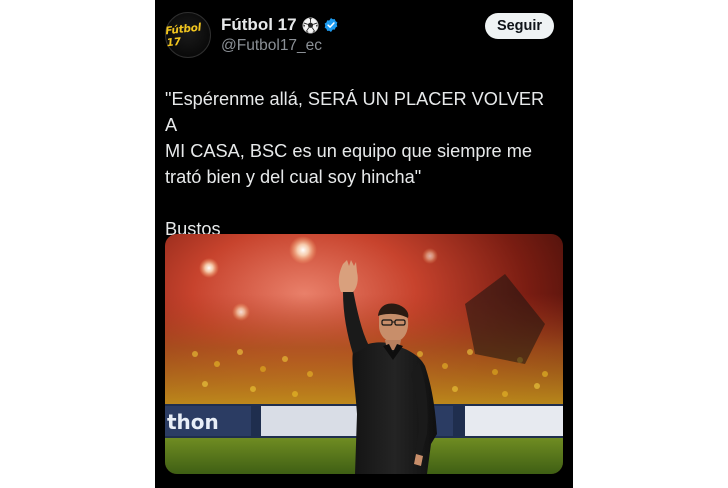 The image size is (728, 488). What do you see at coordinates (519, 26) in the screenshot?
I see `follow-button: Seguir` at bounding box center [519, 26].